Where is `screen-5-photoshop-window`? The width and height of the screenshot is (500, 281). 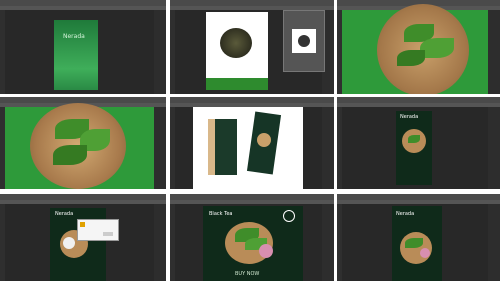 screen-5-photoshop-window is located at coordinates (252, 143).